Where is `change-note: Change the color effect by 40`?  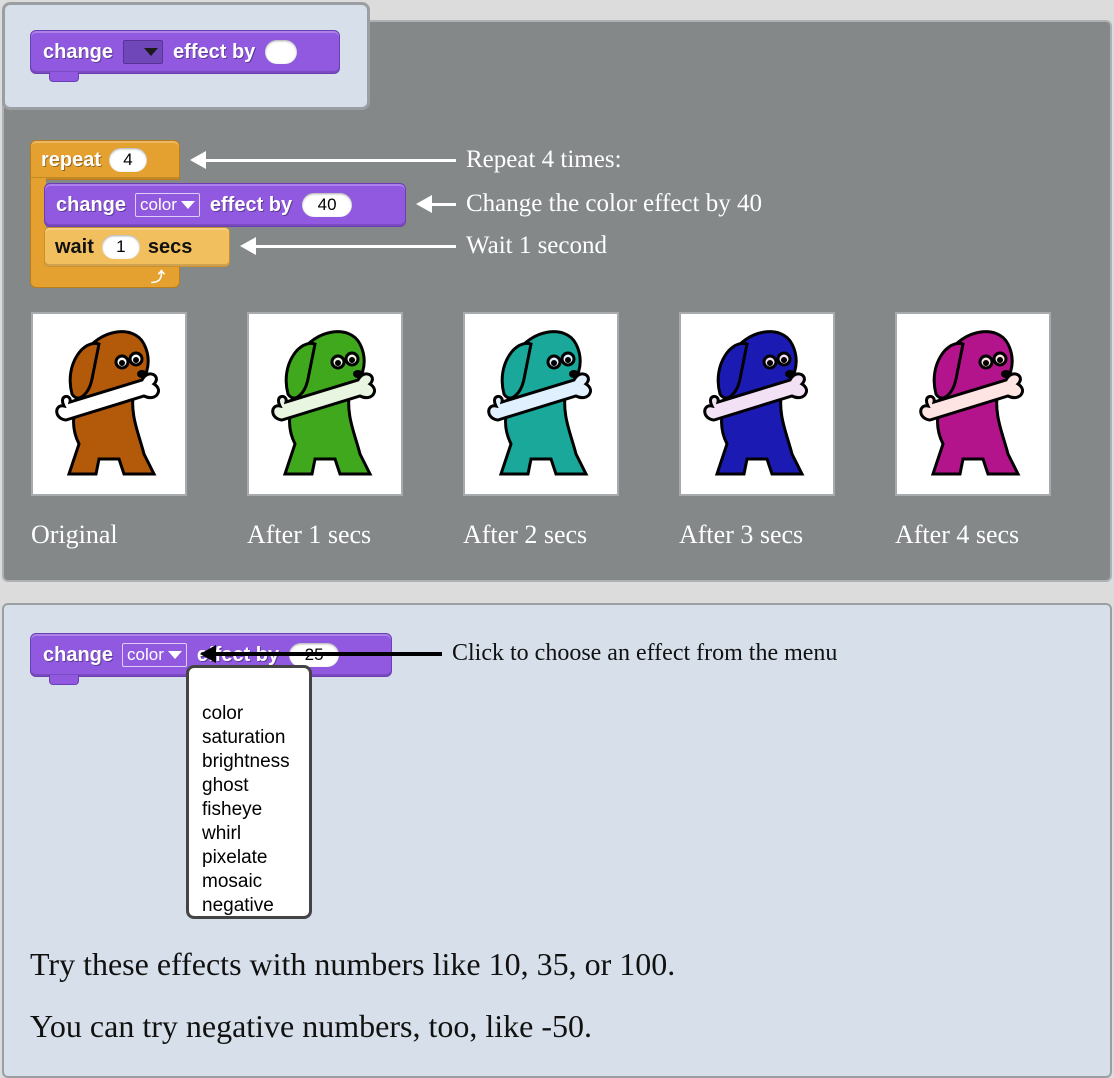 change-note: Change the color effect by 40 is located at coordinates (614, 203).